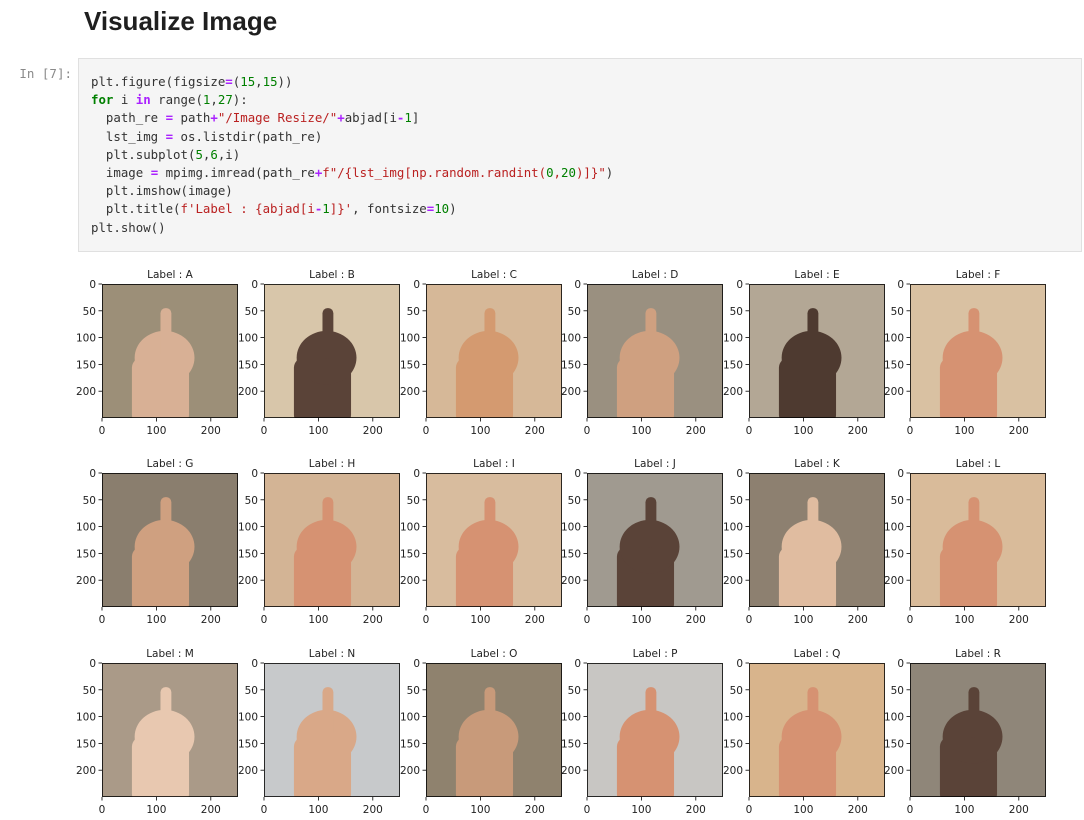 The image size is (1084, 820). What do you see at coordinates (978, 464) in the screenshot?
I see `subplot-title: Label : L` at bounding box center [978, 464].